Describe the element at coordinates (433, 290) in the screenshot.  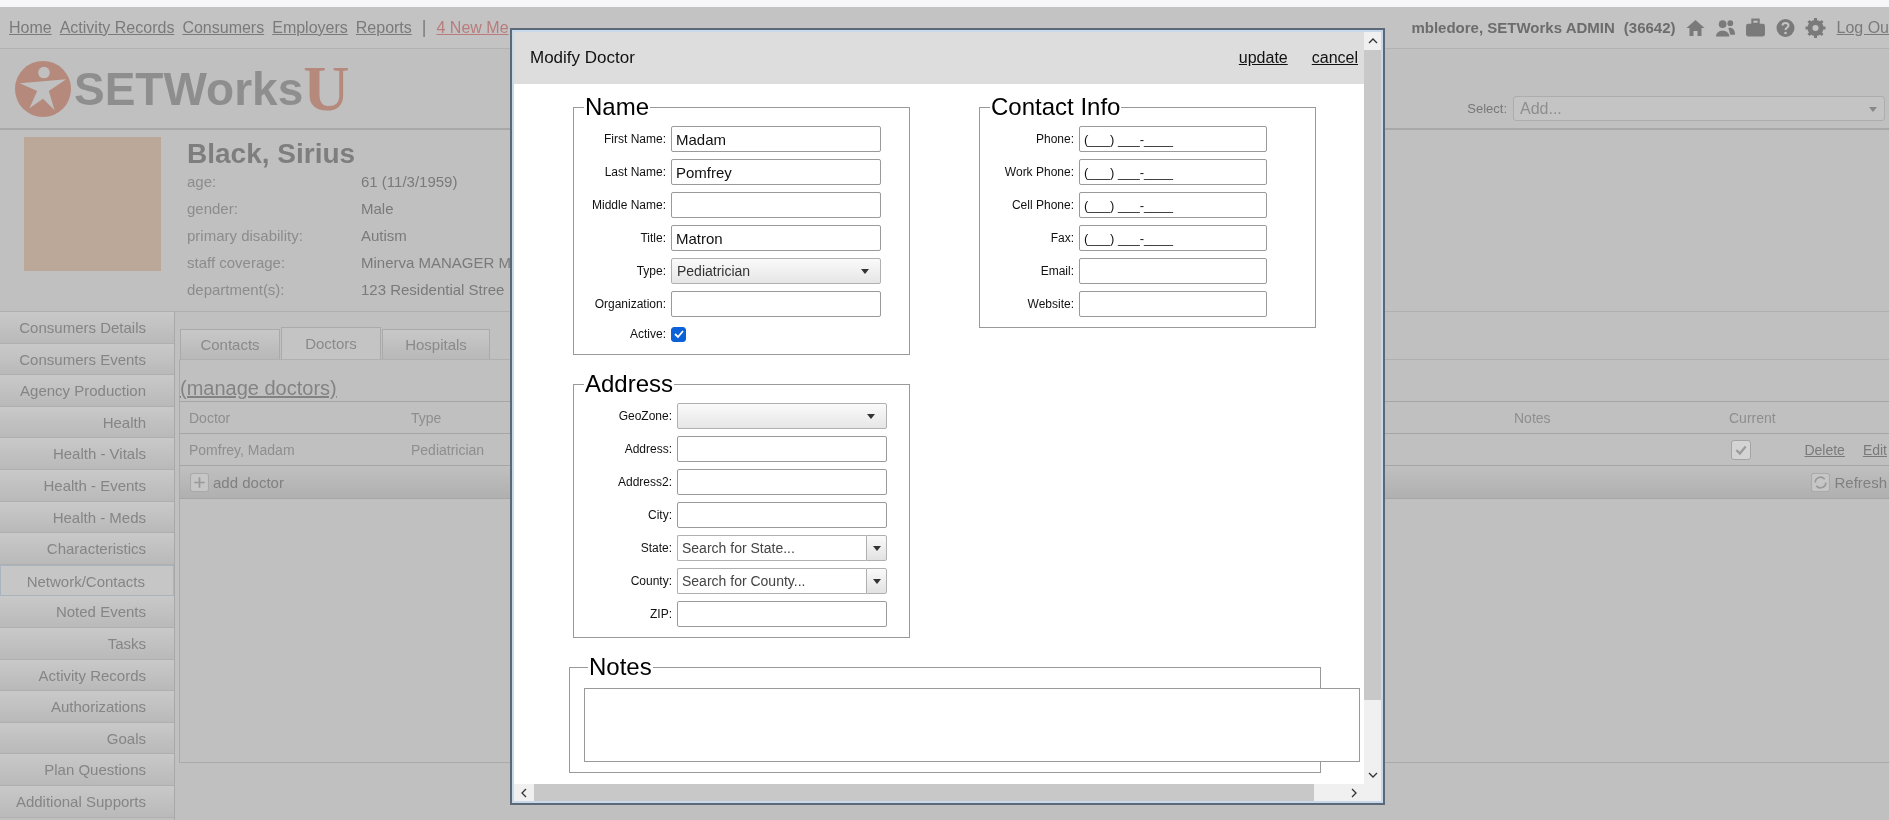
I see `info-value: 123 Residential Stree` at that location.